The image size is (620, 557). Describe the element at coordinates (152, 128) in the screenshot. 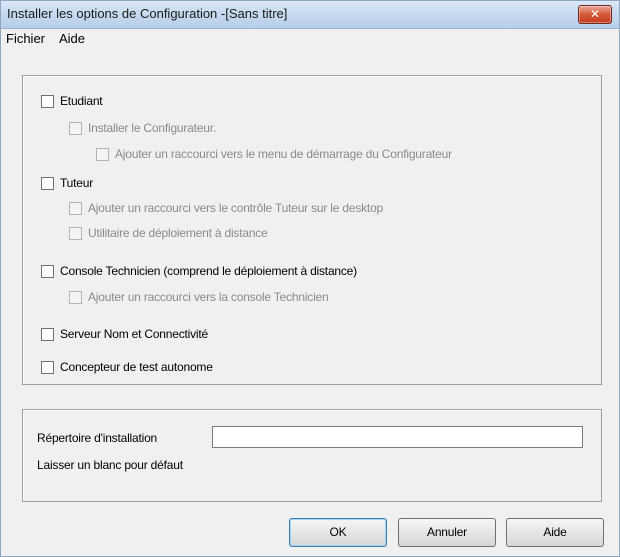

I see `option-installer-configurateur-label: Installer le Configurateur.` at that location.